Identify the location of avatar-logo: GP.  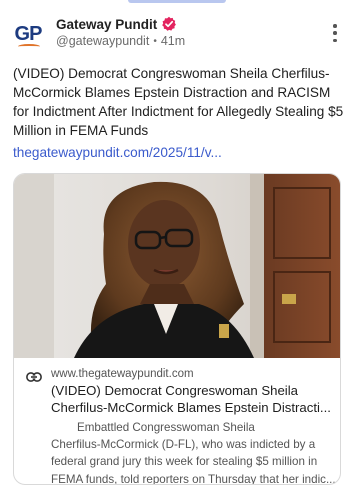
(28, 33).